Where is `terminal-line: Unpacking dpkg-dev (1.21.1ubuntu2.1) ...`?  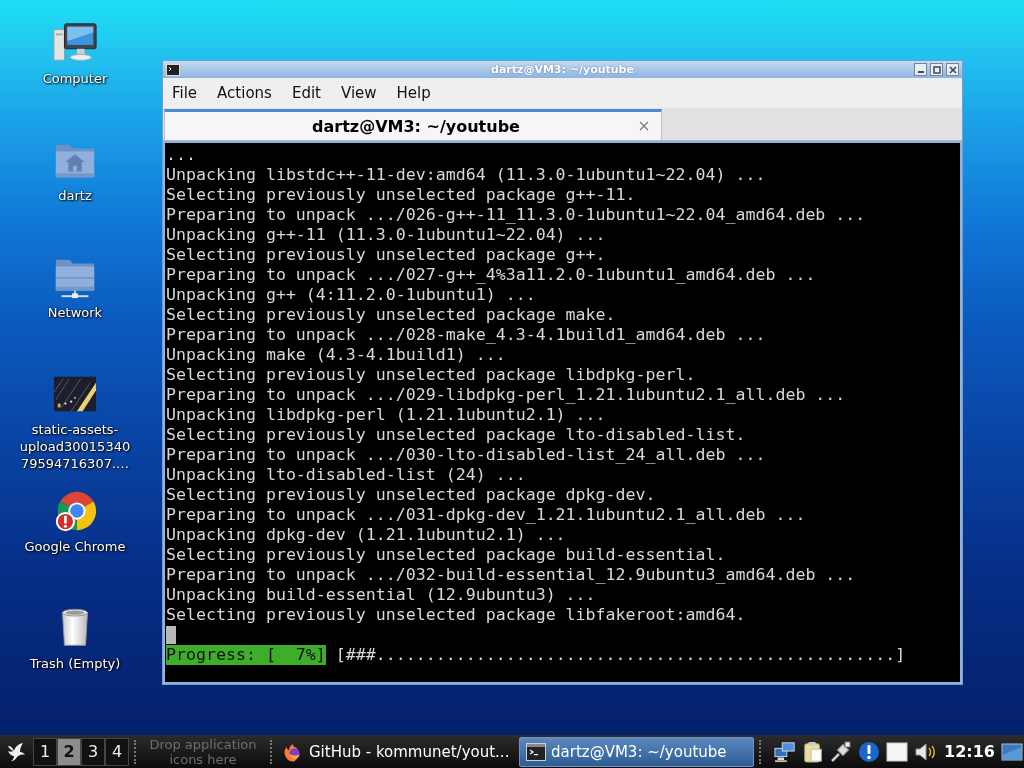 terminal-line: Unpacking dpkg-dev (1.21.1ubuntu2.1) ... is located at coordinates (366, 535).